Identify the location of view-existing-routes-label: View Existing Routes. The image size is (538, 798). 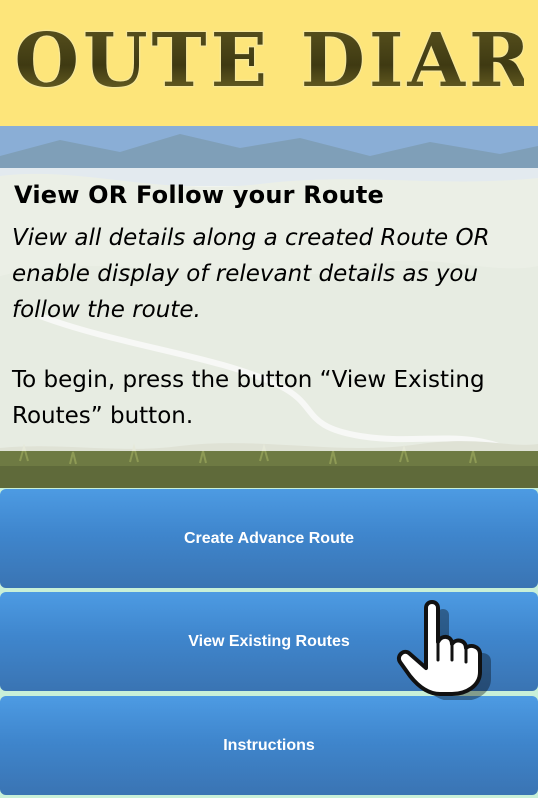
(269, 641).